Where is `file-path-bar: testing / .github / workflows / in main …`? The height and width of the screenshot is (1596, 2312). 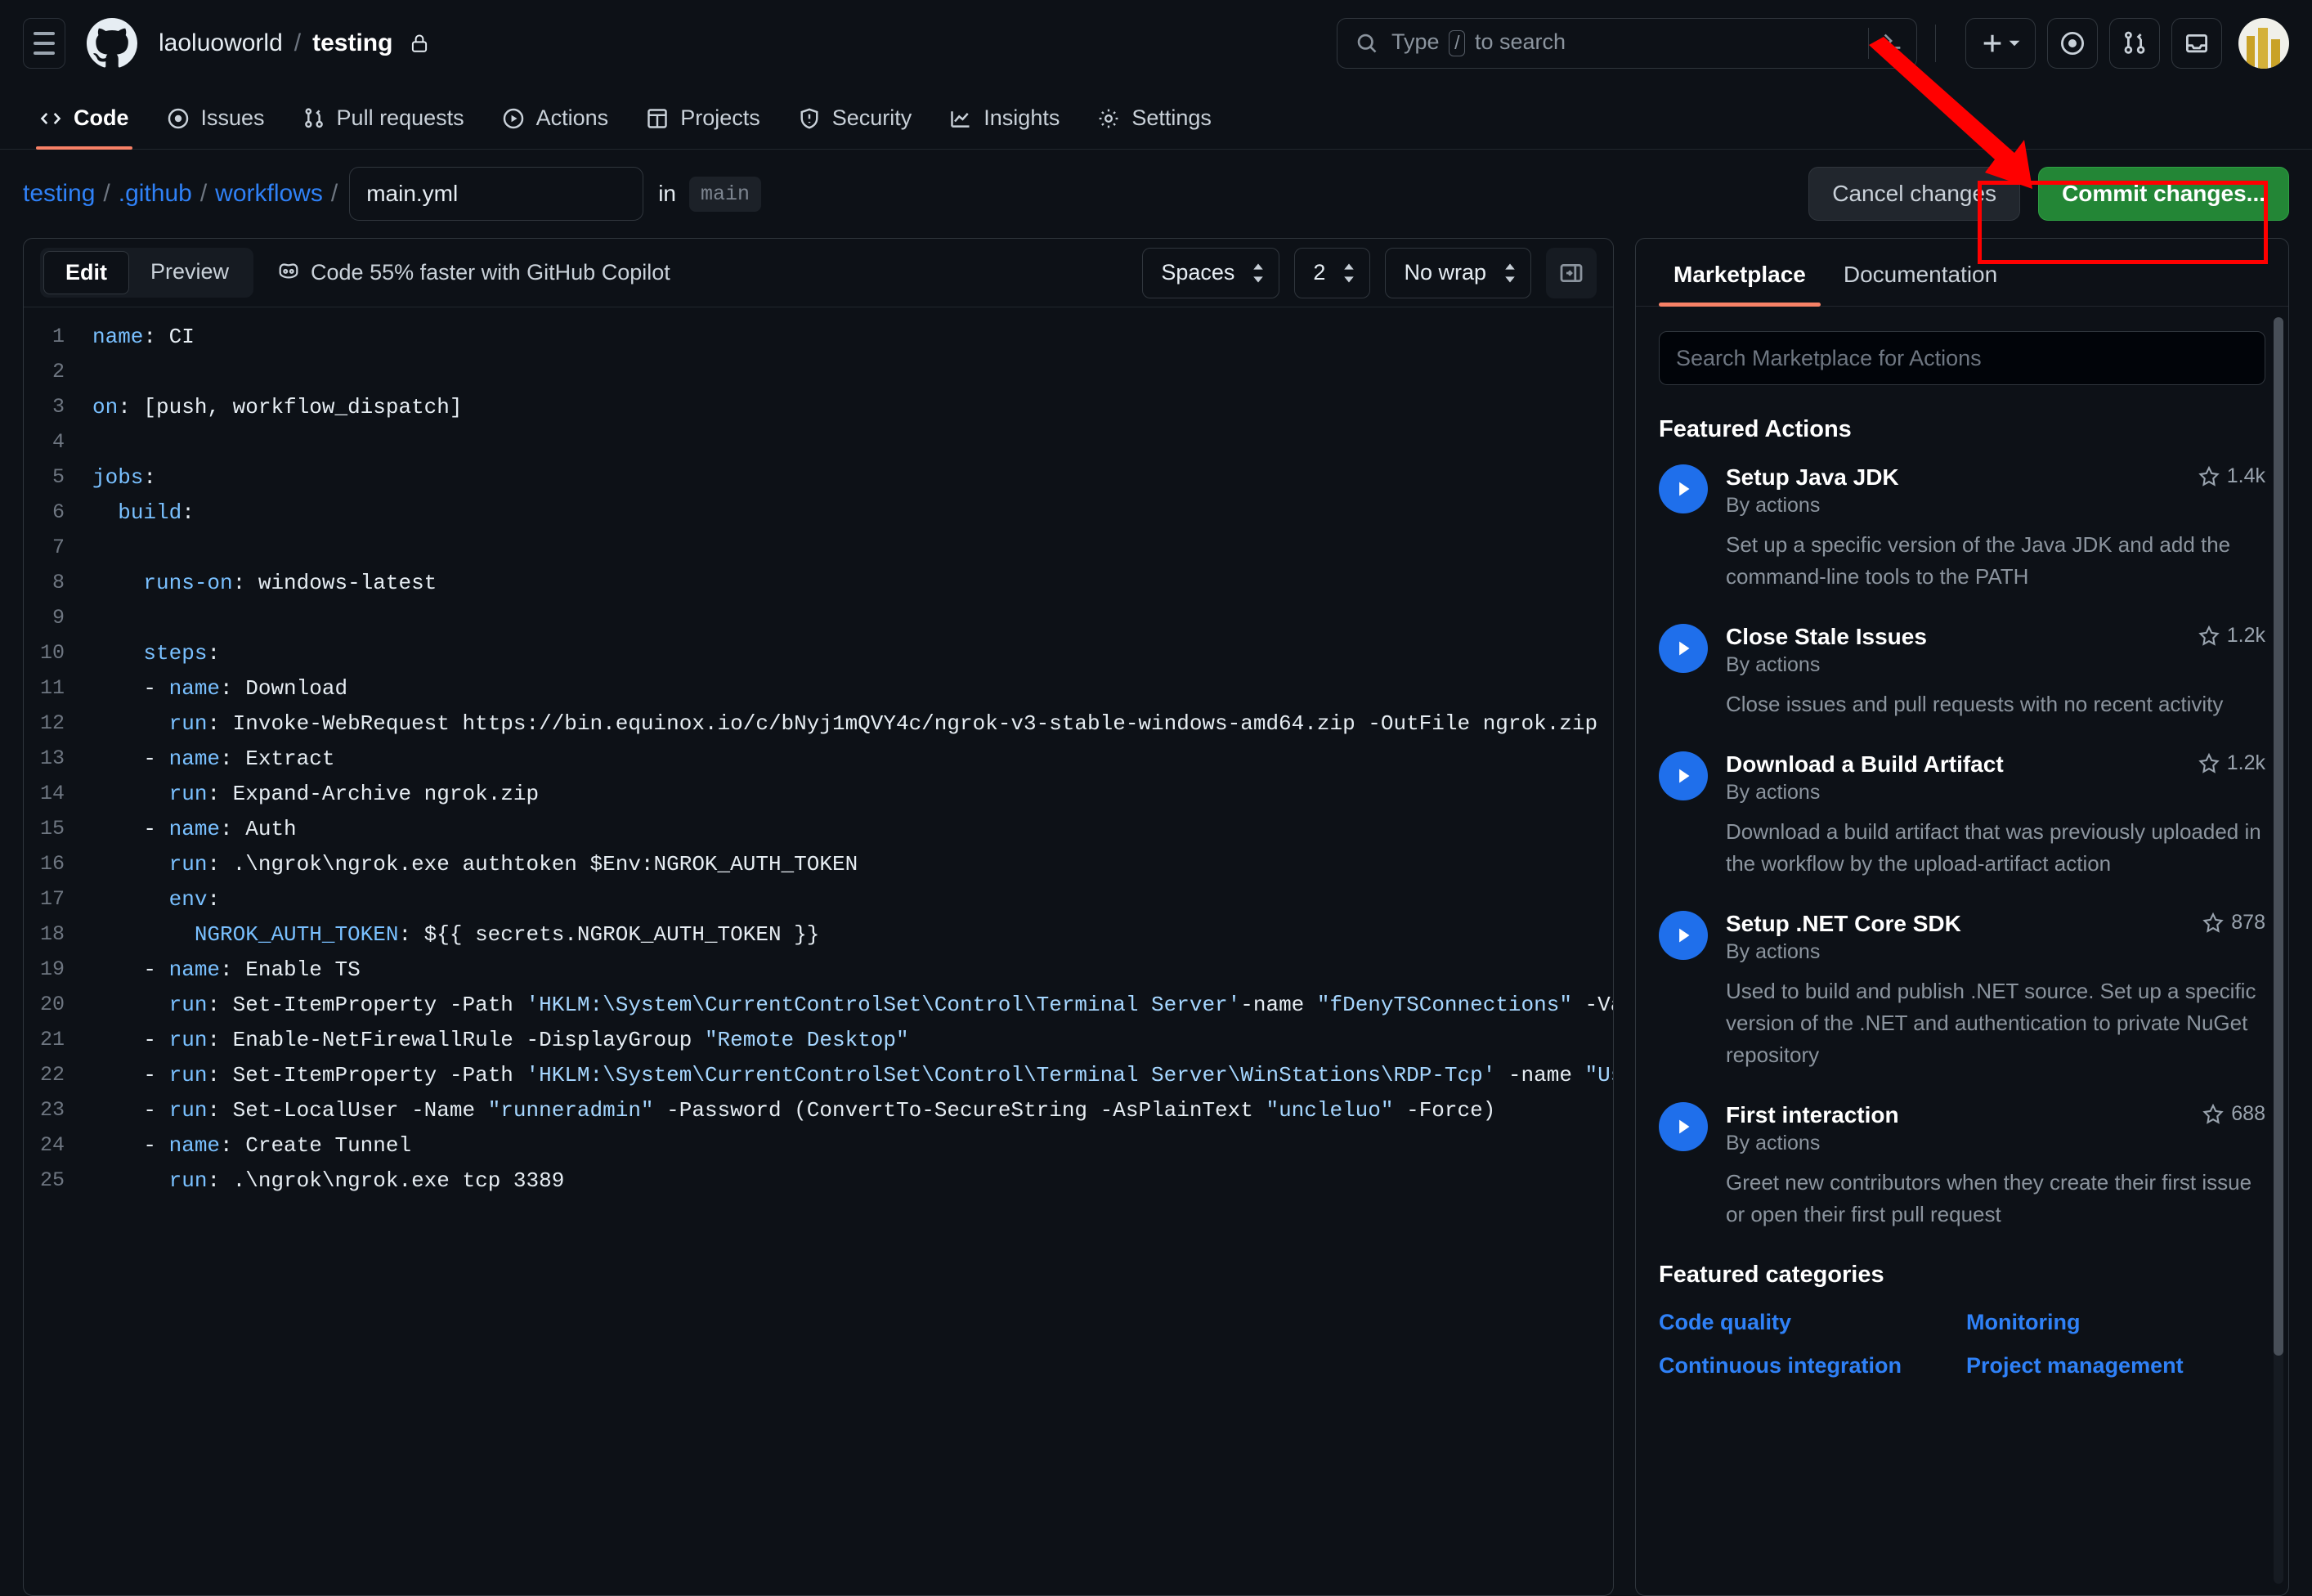
file-path-bar: testing / .github / workflows / in main … is located at coordinates (1156, 194).